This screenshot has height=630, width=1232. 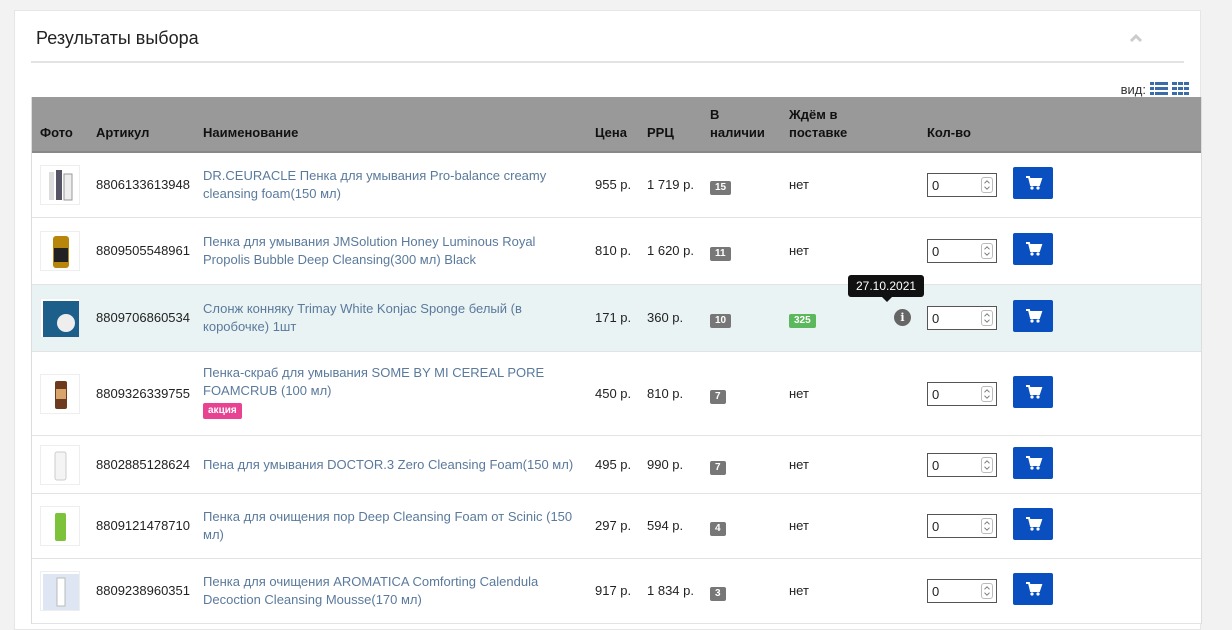 I want to click on product-price: 810 р., so click(x=613, y=250).